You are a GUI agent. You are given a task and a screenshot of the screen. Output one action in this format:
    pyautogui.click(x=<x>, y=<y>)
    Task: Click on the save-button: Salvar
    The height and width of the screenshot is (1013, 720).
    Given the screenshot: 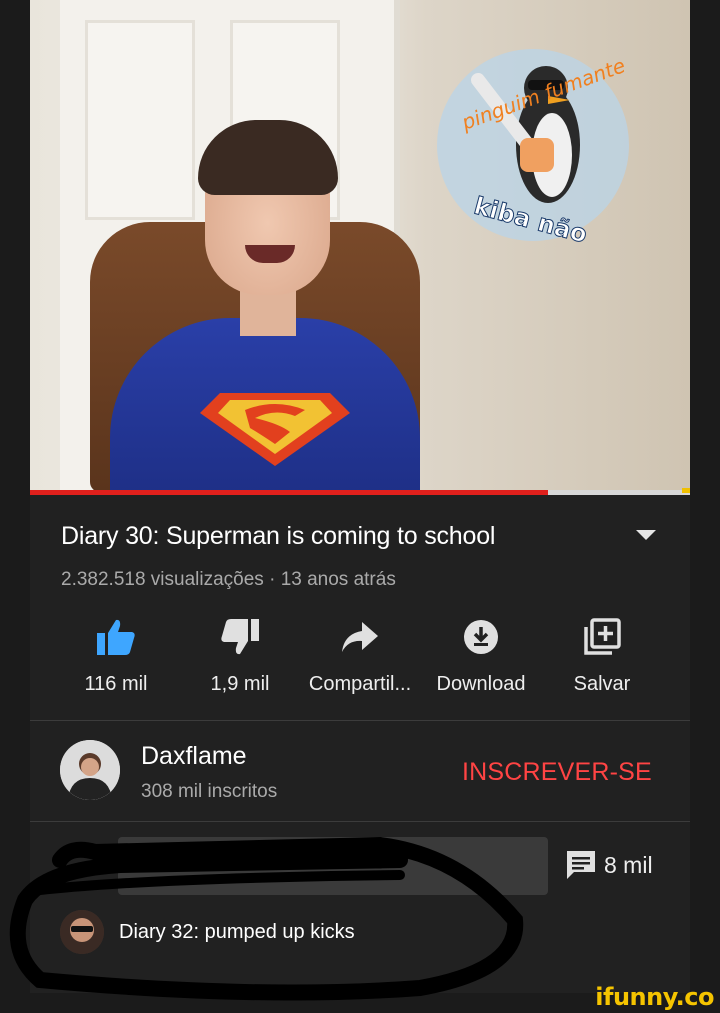 What is the action you would take?
    pyautogui.click(x=602, y=655)
    